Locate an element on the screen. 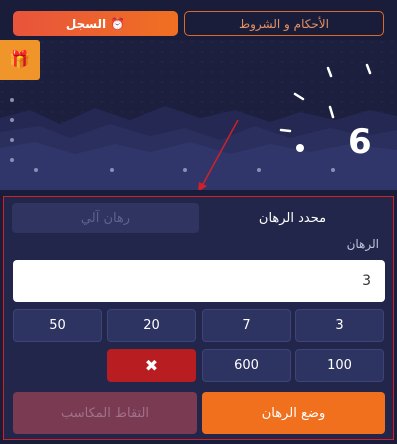  terms-label: الأحكام و الشروط is located at coordinates (284, 23).